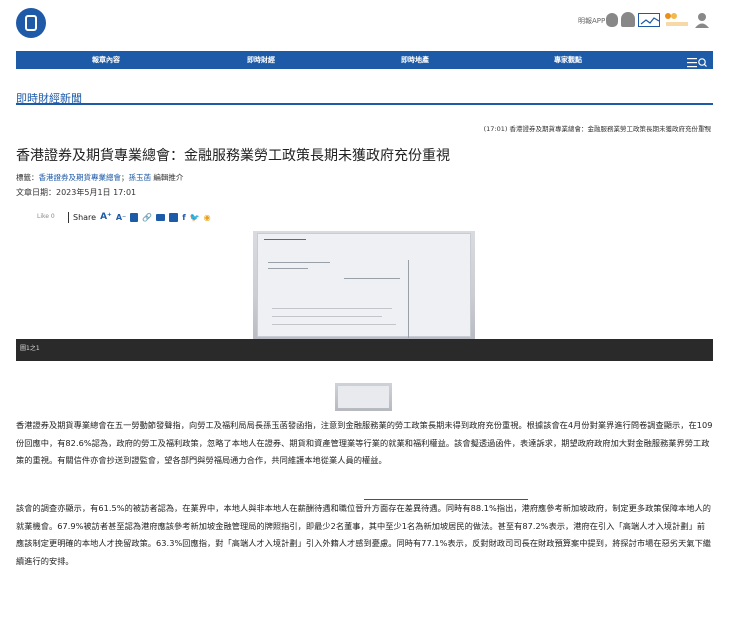  What do you see at coordinates (702, 20) in the screenshot?
I see `user-icon` at bounding box center [702, 20].